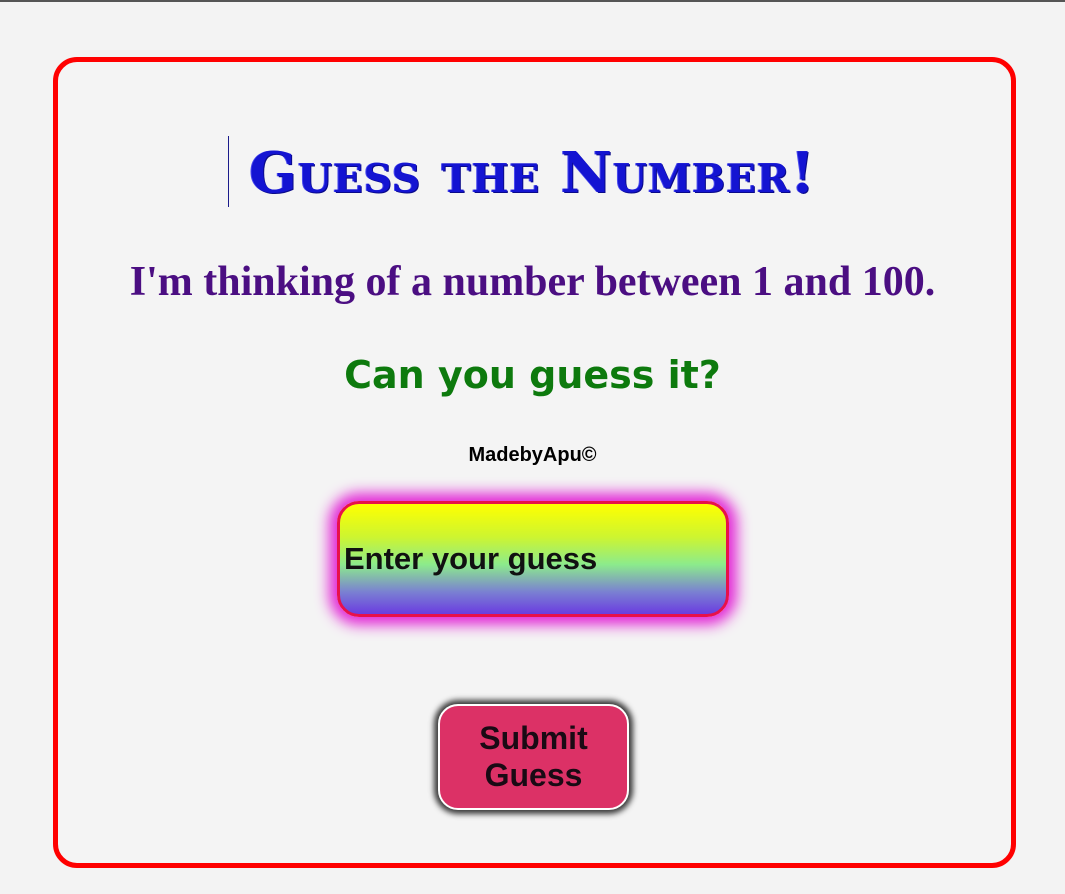  I want to click on window-top-border, so click(532, 1).